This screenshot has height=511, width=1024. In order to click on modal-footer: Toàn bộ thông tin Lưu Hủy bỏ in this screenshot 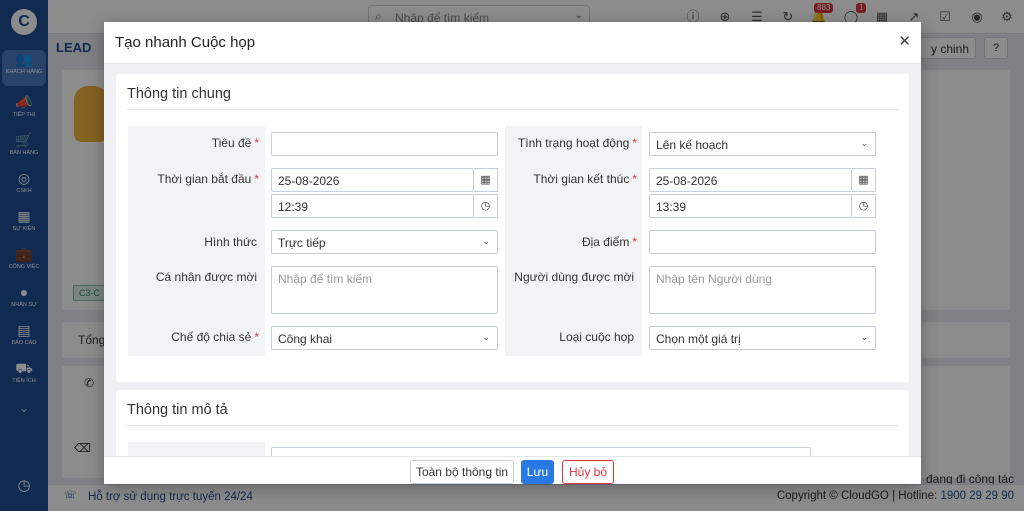, I will do `click(512, 470)`.